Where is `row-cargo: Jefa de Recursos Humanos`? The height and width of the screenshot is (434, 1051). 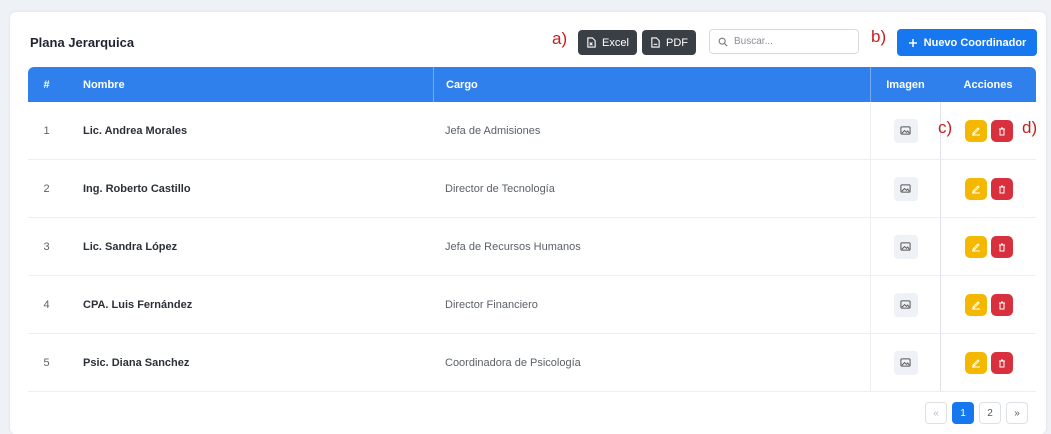 row-cargo: Jefa de Recursos Humanos is located at coordinates (513, 246).